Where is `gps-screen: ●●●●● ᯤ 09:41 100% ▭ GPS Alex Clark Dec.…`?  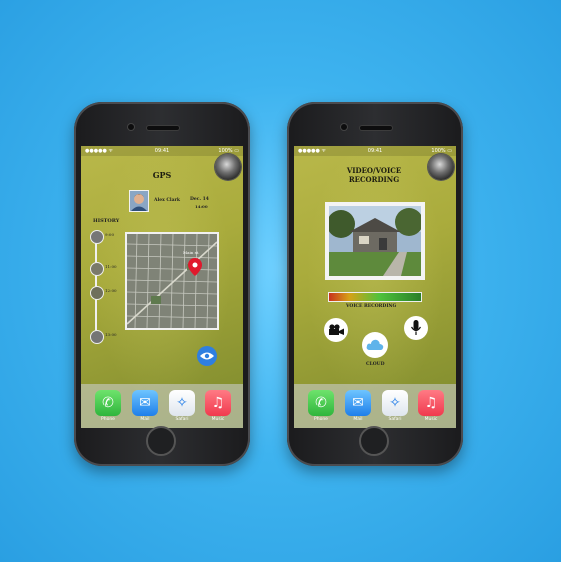
gps-screen: ●●●●● ᯤ 09:41 100% ▭ GPS Alex Clark Dec.… is located at coordinates (162, 287).